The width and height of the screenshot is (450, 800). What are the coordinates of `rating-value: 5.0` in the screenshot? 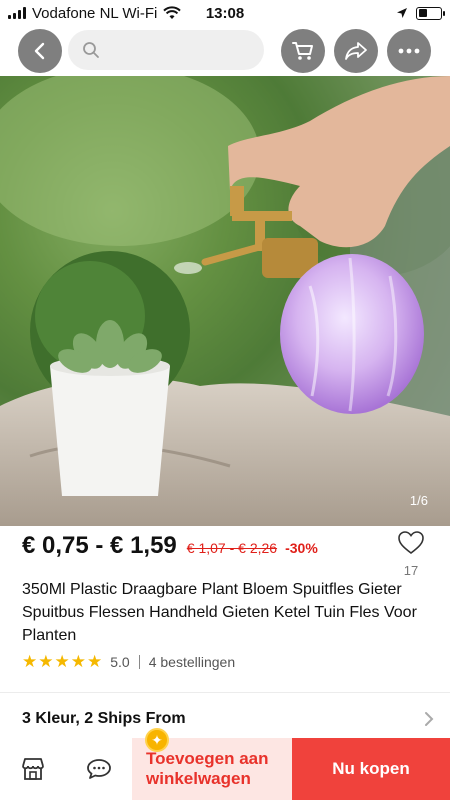 It's located at (120, 661).